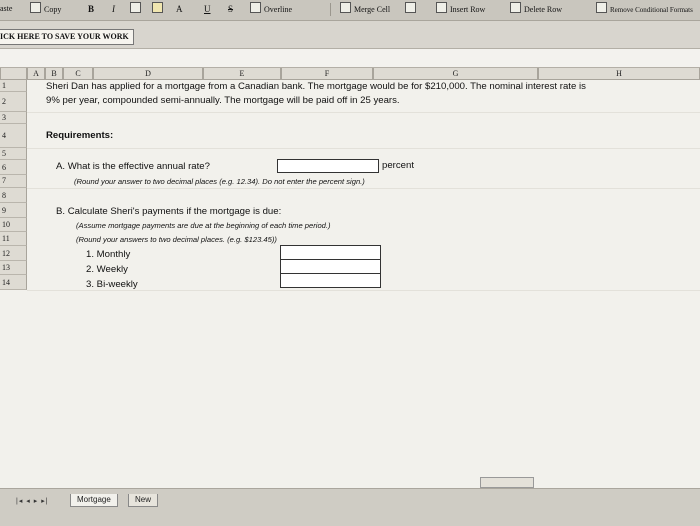  I want to click on column-header-e: E, so click(242, 74).